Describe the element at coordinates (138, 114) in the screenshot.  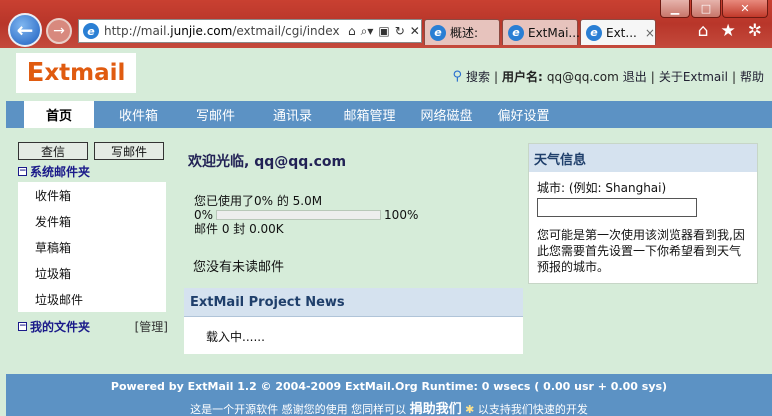
I see `menu-inbox: 收件箱` at that location.